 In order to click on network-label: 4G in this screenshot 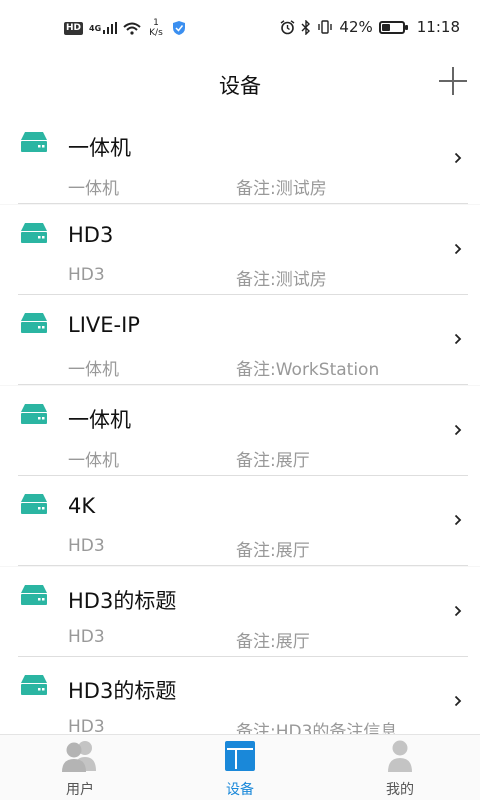, I will do `click(95, 28)`.